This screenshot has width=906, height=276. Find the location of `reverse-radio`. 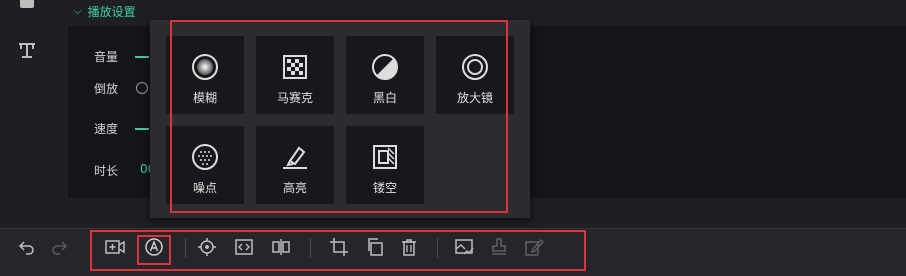

reverse-radio is located at coordinates (142, 88).